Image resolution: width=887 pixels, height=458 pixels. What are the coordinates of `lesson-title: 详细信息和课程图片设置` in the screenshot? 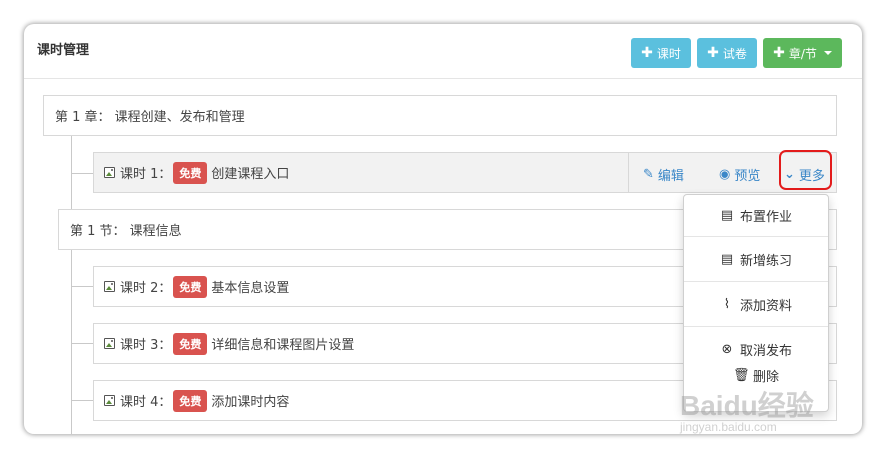 It's located at (283, 345).